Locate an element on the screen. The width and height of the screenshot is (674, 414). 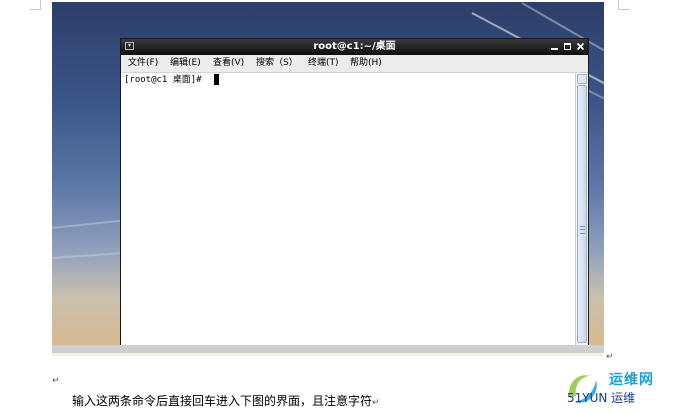
terminal-menu-bar: 文件(F) 编辑(E) 查看(V) 搜索（S） 终端(T) 帮助(H) is located at coordinates (354, 64).